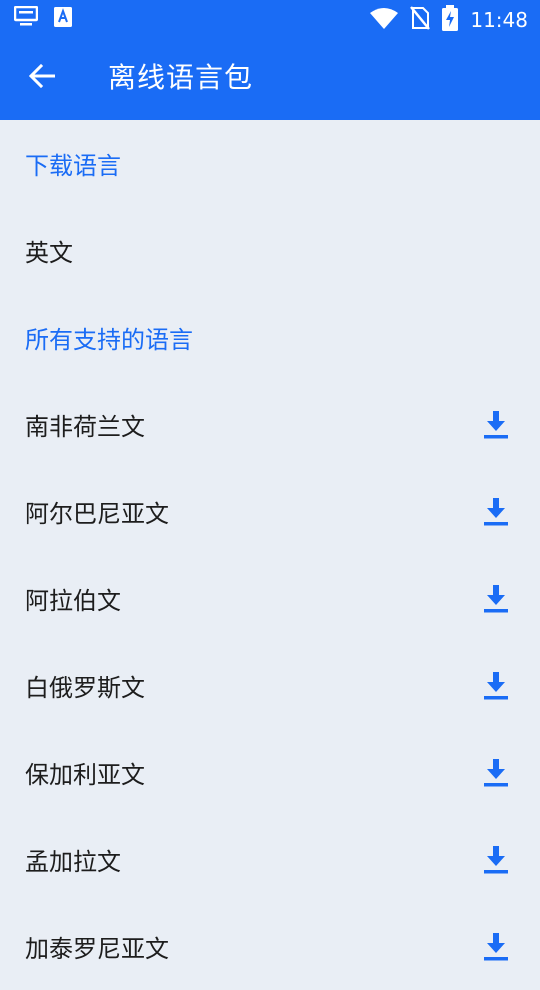 This screenshot has height=990, width=540. I want to click on arrow-back-icon, so click(42, 77).